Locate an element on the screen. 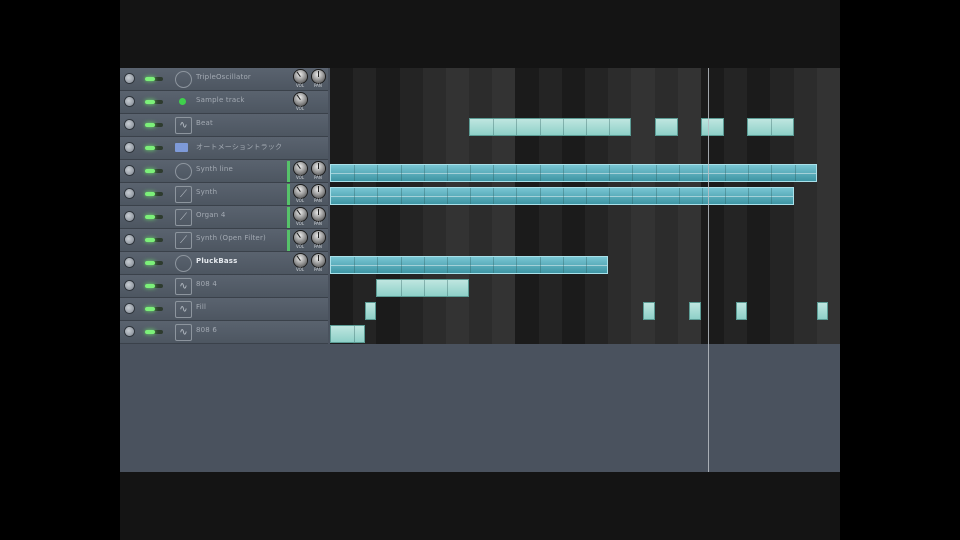 The width and height of the screenshot is (960, 540). track-header: 808 4 is located at coordinates (224, 286).